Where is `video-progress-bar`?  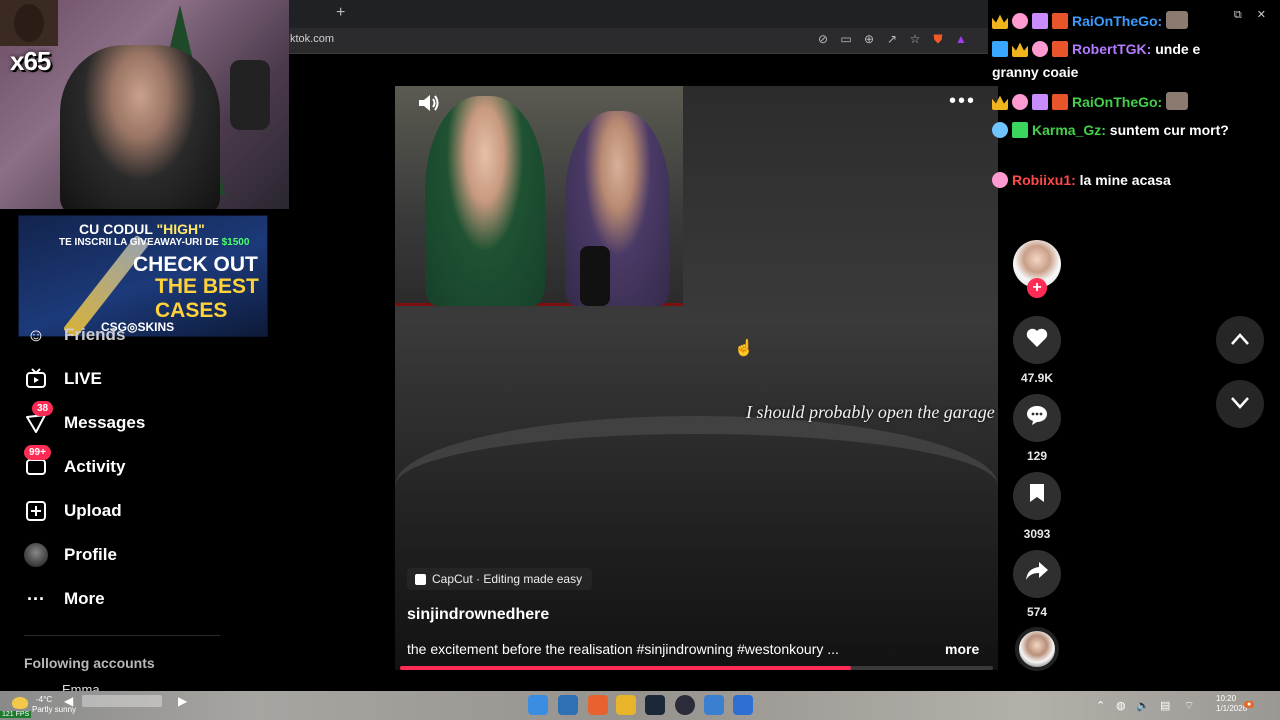 video-progress-bar is located at coordinates (696, 668).